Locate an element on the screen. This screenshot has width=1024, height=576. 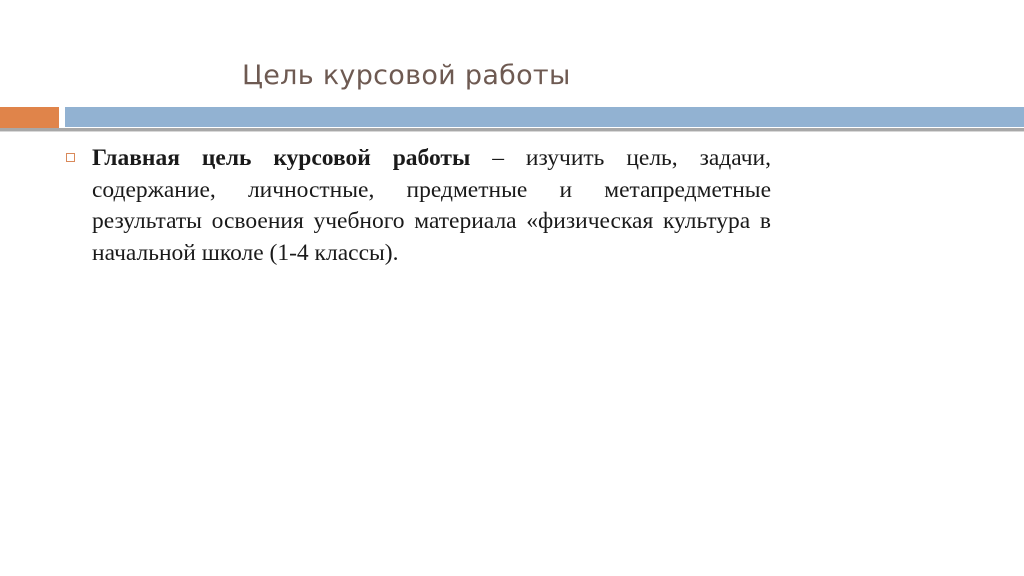
bullet-bold-text: Главная цель курсовой работы is located at coordinates (281, 158).